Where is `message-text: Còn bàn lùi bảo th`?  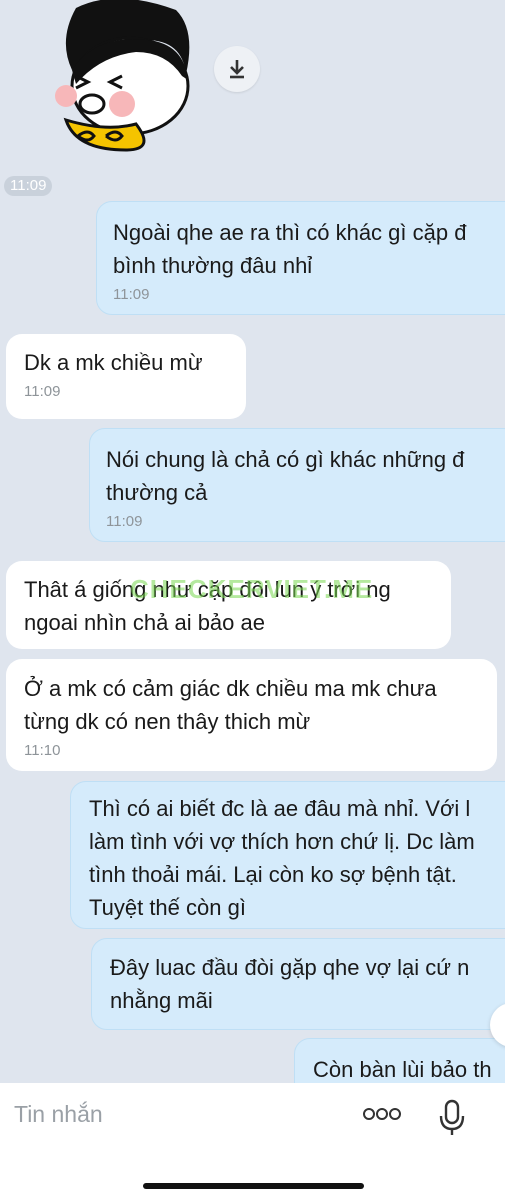
message-text: Còn bàn lùi bảo th is located at coordinates (402, 1069).